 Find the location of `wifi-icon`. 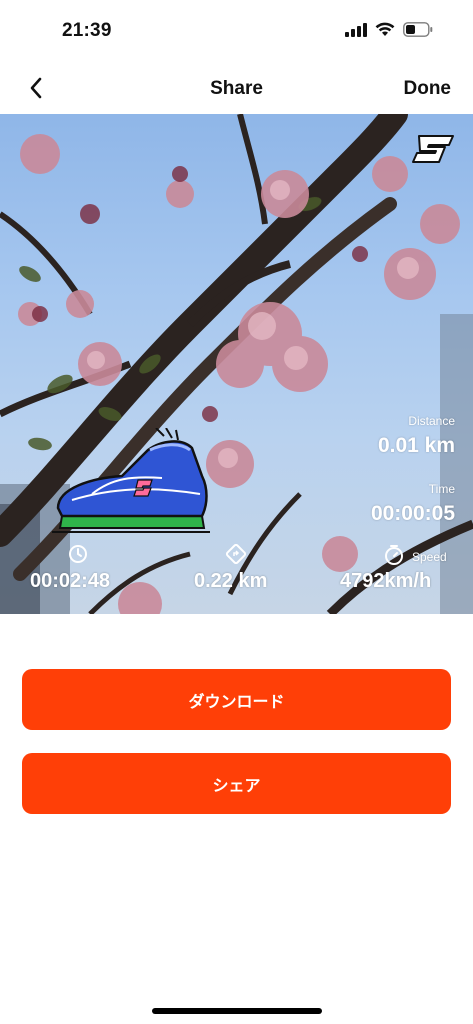

wifi-icon is located at coordinates (385, 29).